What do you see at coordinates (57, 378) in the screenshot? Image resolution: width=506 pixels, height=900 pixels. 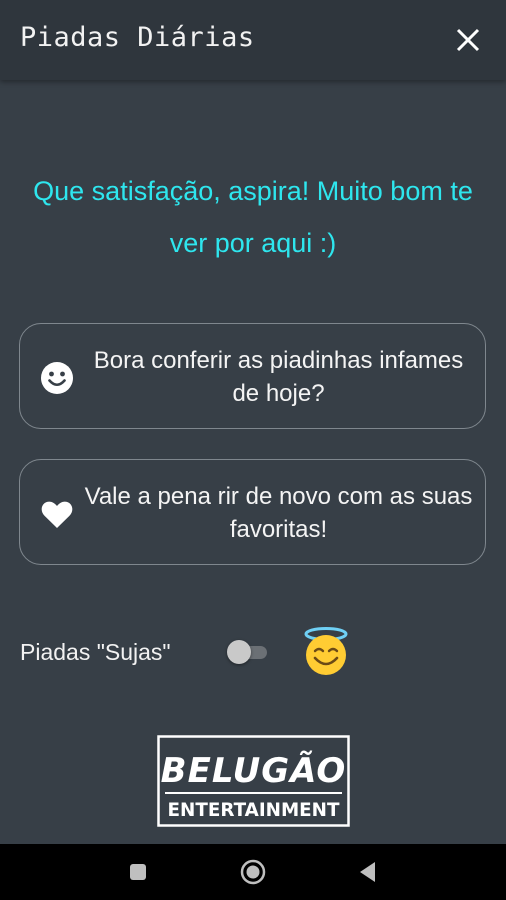 I see `smiley-face-icon` at bounding box center [57, 378].